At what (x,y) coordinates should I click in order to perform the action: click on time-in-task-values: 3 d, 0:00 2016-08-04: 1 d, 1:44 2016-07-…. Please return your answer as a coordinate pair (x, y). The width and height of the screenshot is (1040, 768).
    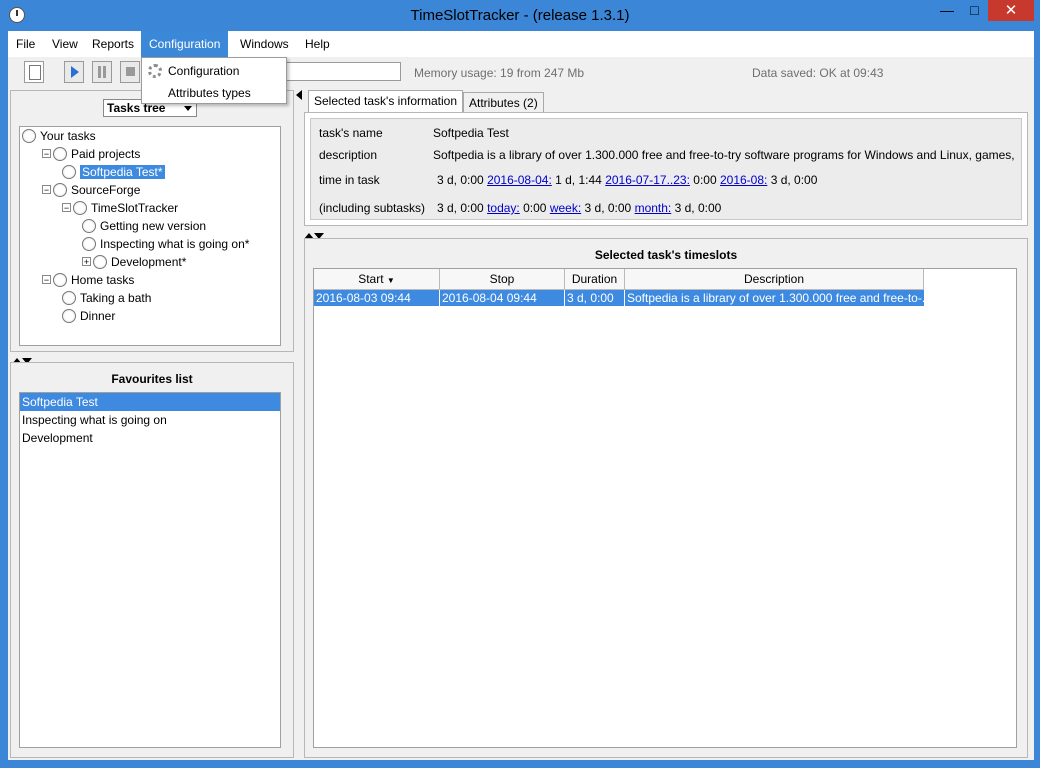
    Looking at the image, I should click on (627, 180).